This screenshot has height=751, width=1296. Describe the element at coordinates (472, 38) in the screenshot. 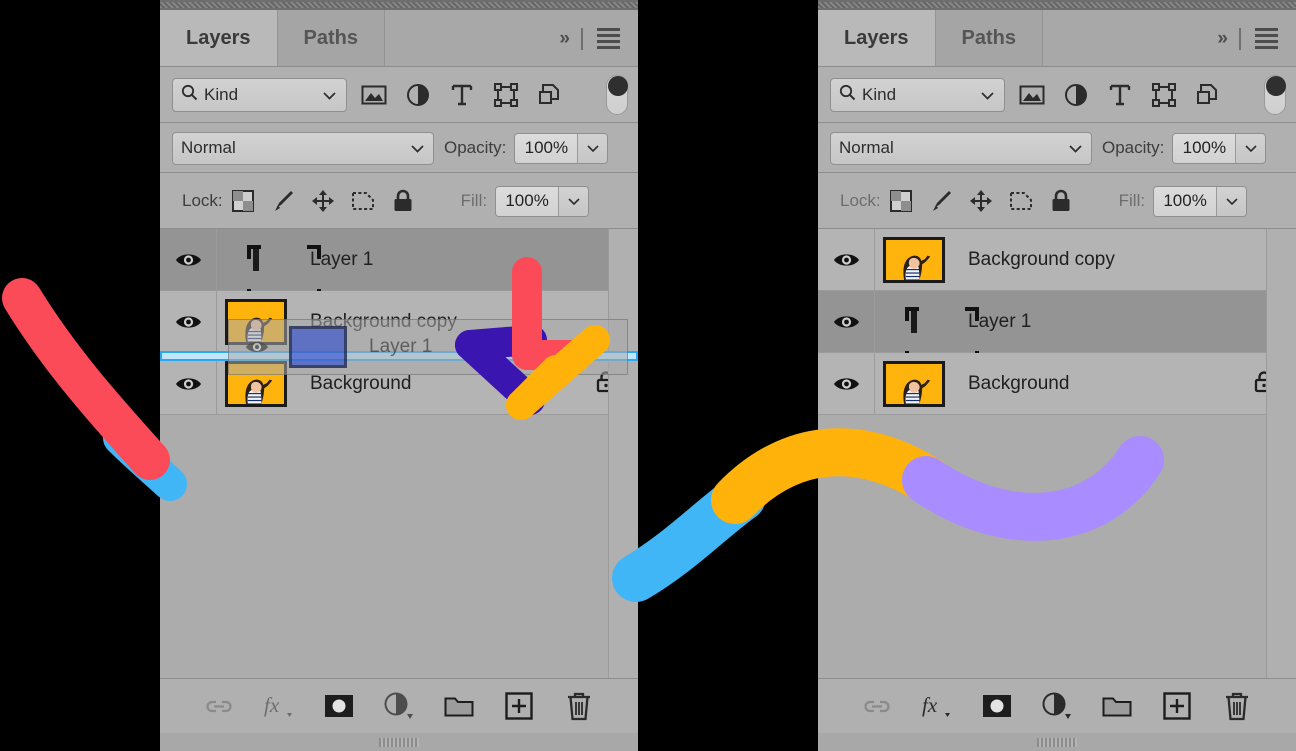

I see `tabbar-spacer-left` at that location.